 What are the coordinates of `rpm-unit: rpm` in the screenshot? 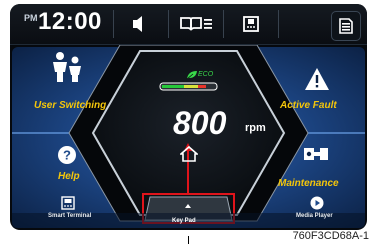 It's located at (255, 128).